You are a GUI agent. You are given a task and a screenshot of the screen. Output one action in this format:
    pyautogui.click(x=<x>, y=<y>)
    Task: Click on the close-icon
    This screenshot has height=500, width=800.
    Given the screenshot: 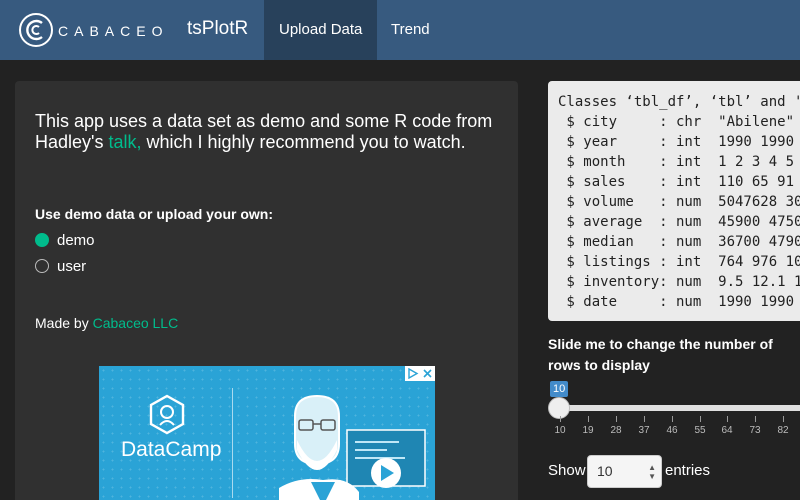 What is the action you would take?
    pyautogui.click(x=427, y=373)
    